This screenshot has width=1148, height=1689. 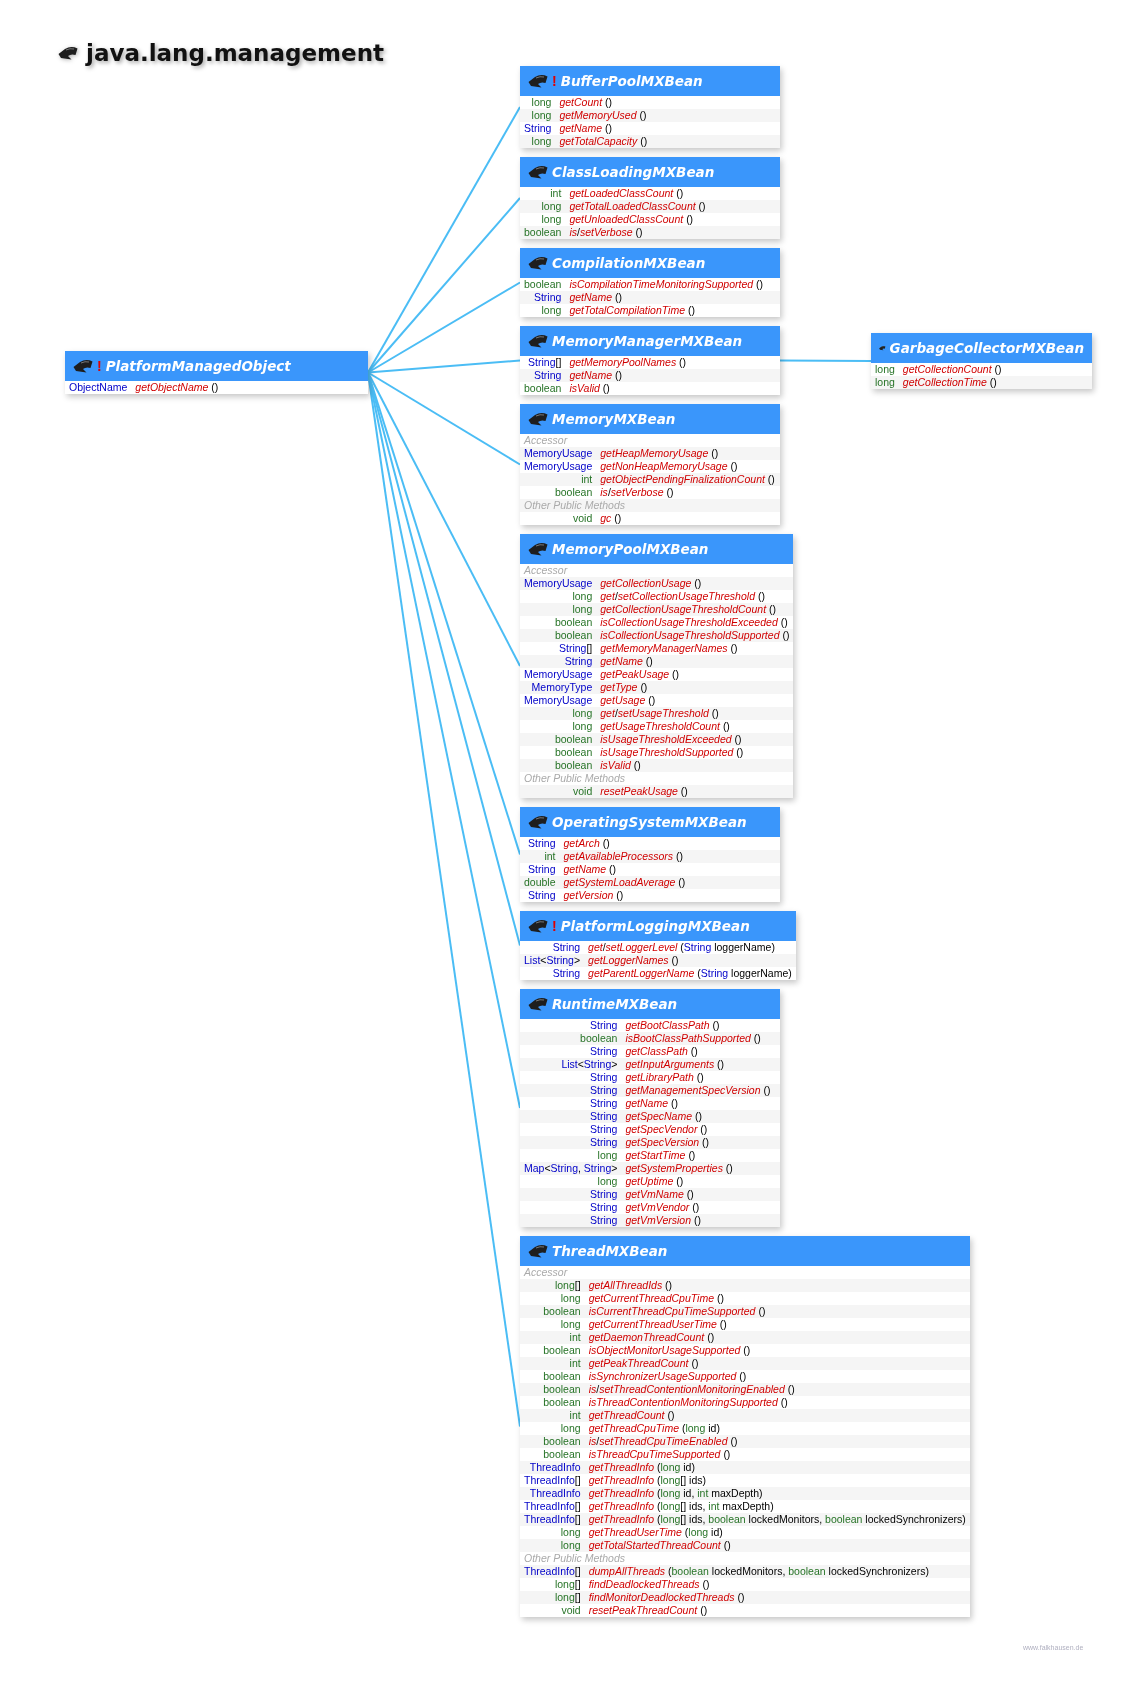 I want to click on parameter-list: (long id, int maxDepth), so click(x=709, y=1493).